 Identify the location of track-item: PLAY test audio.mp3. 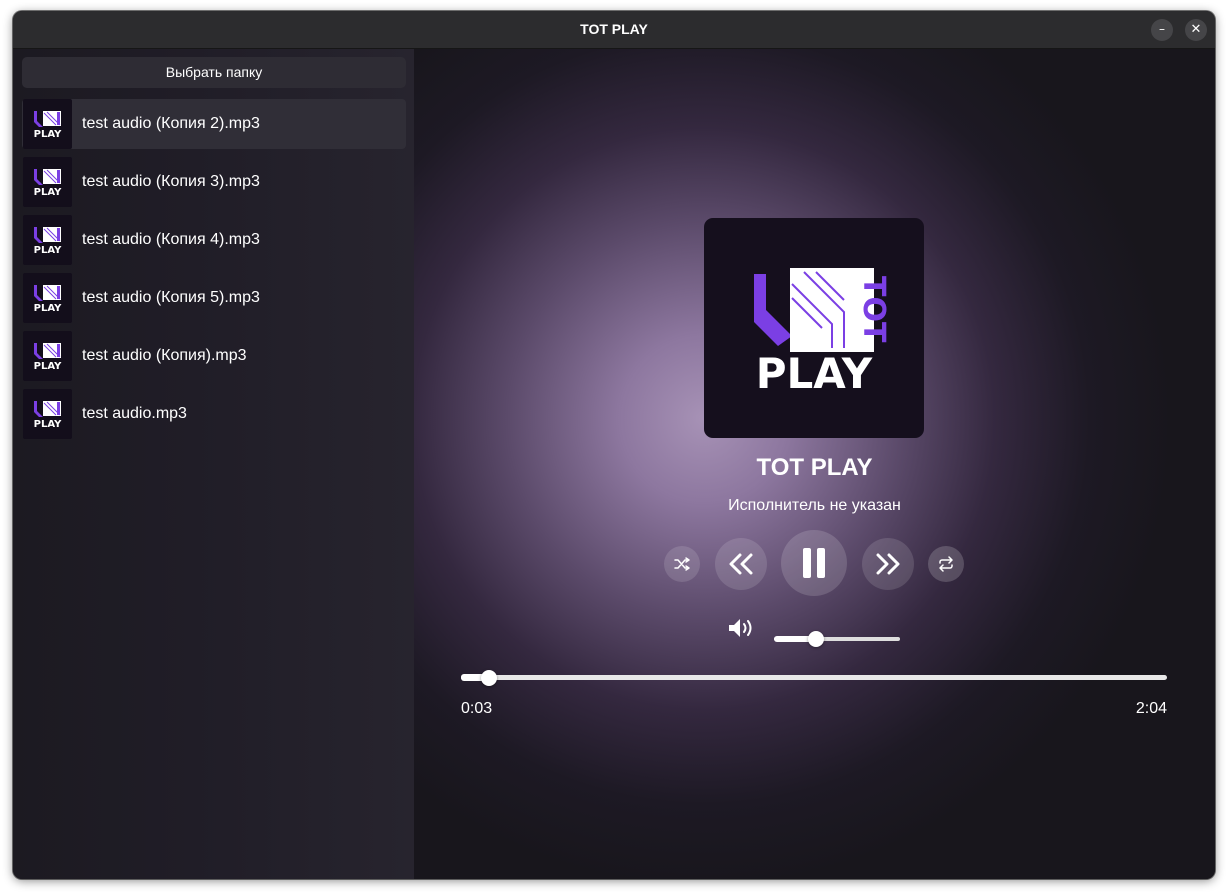
(214, 414).